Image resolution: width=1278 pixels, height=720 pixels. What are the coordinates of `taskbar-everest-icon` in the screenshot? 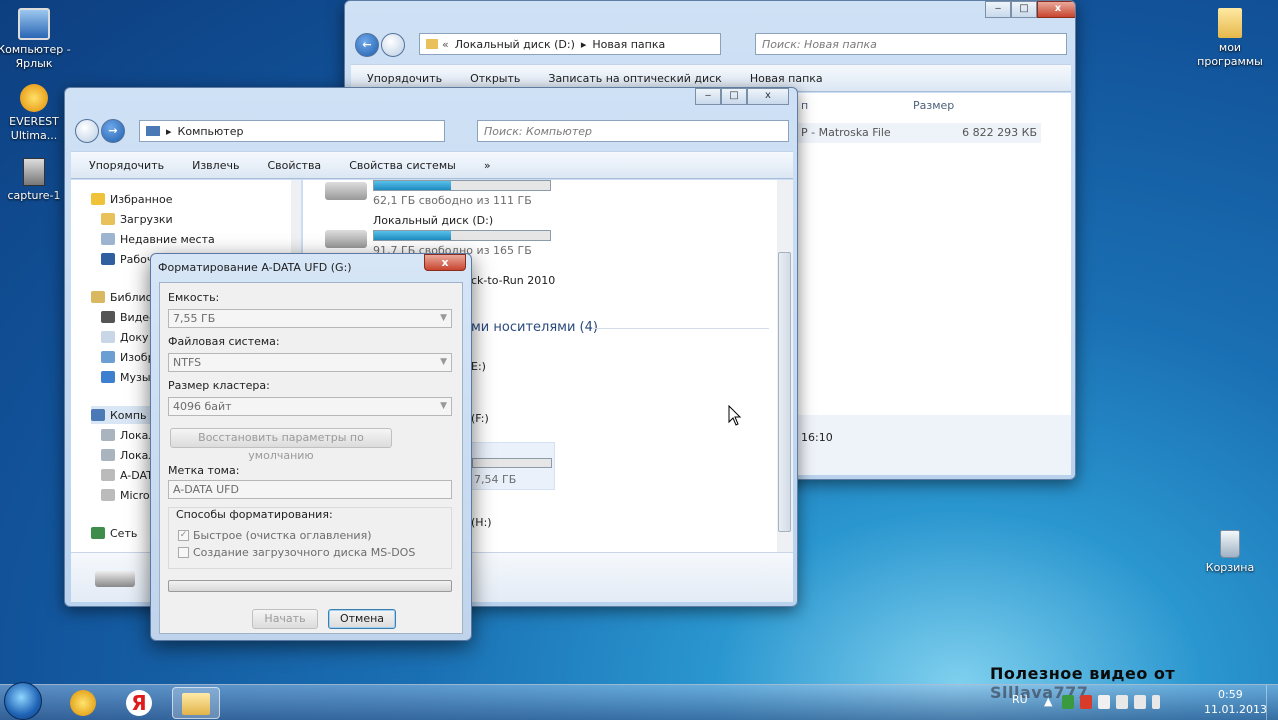 It's located at (83, 703).